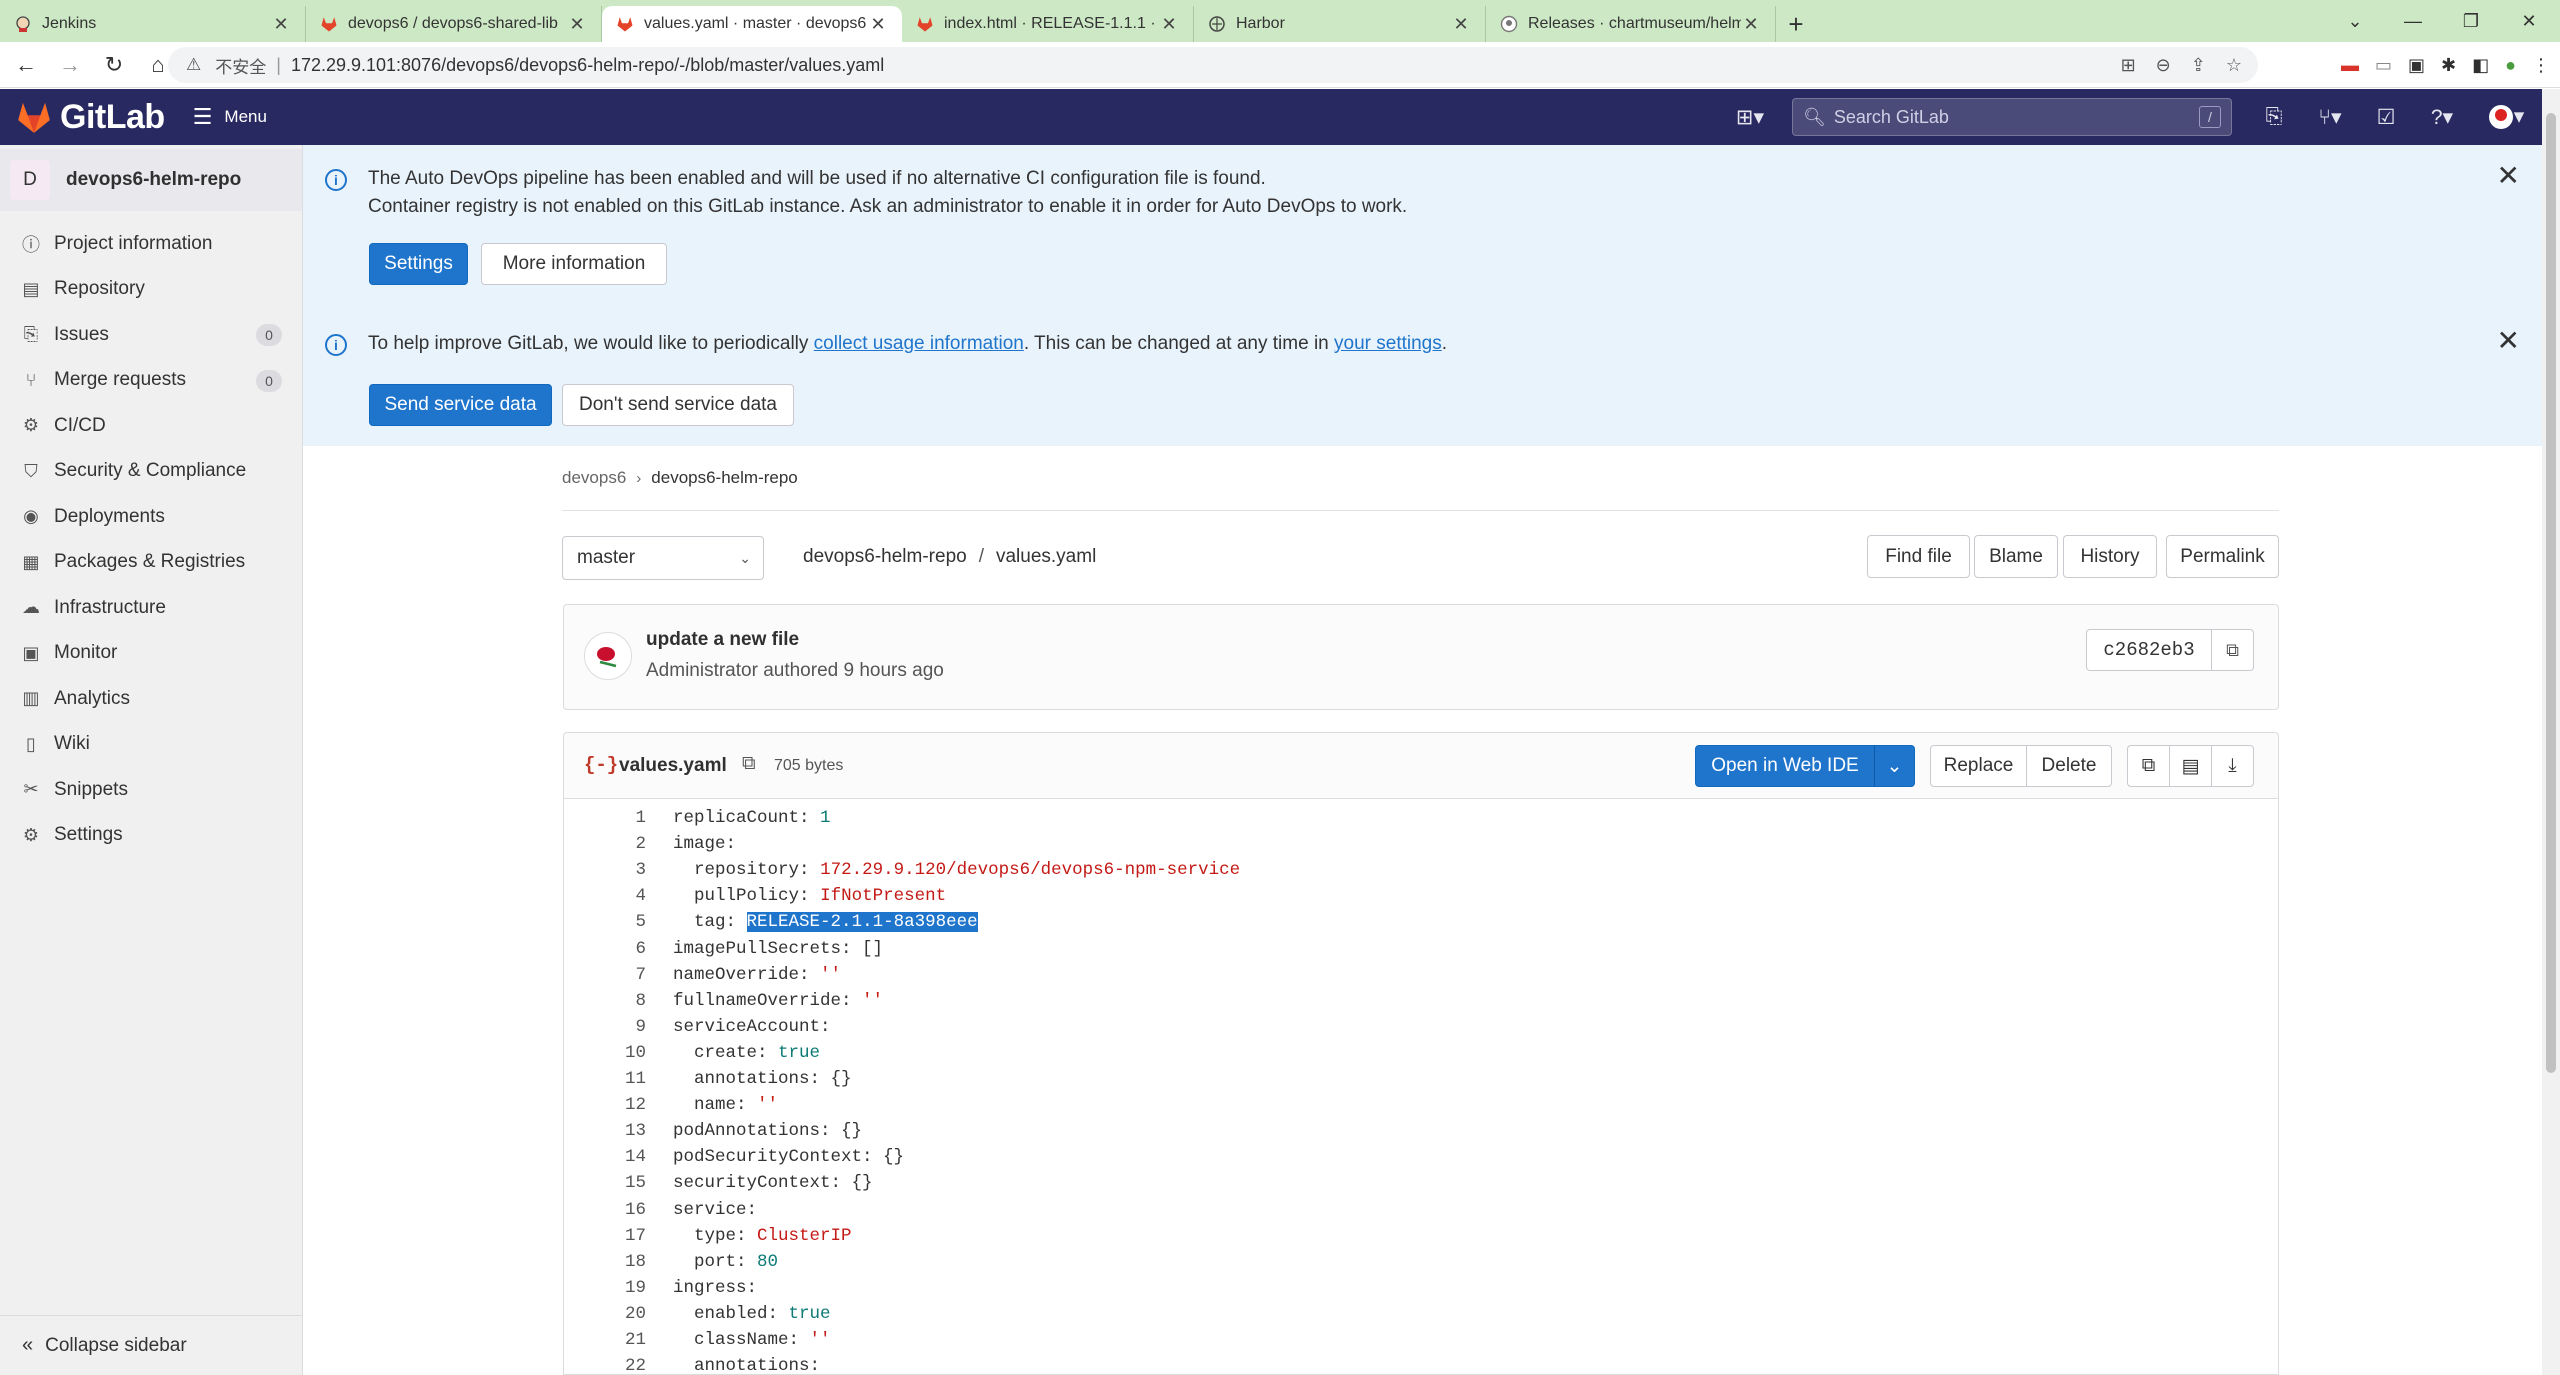  Describe the element at coordinates (1785, 766) in the screenshot. I see `open-web-ide-button: Open in Web IDE` at that location.